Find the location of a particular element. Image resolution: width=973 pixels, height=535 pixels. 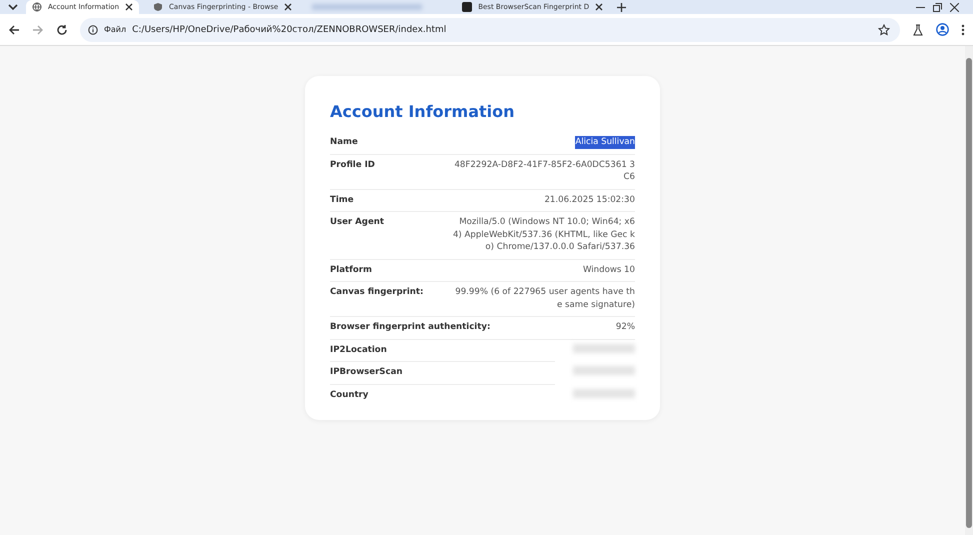

site-logo-icon is located at coordinates (467, 7).